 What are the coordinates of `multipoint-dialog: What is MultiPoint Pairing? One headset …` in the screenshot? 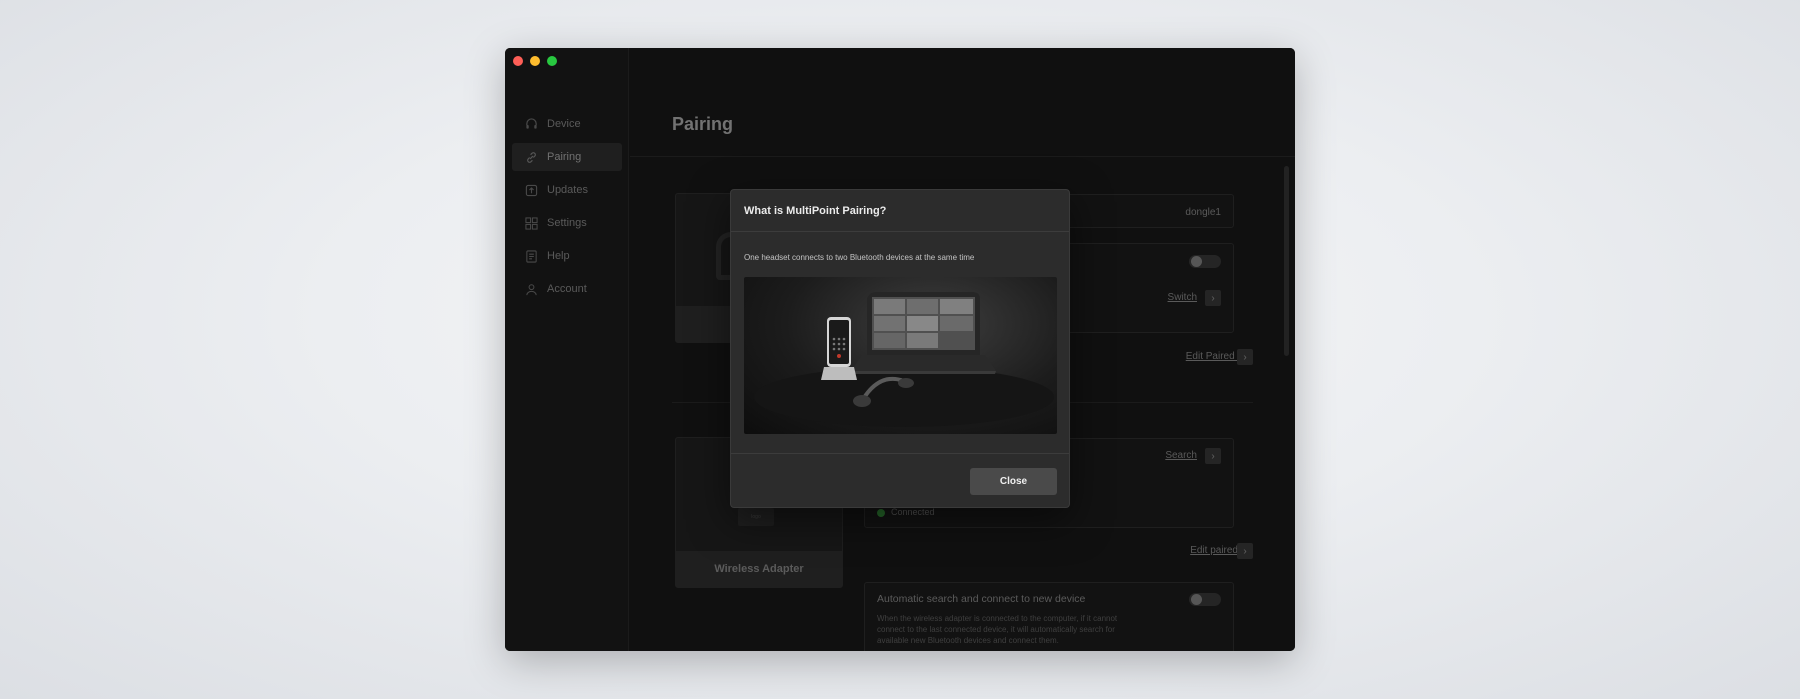 It's located at (900, 348).